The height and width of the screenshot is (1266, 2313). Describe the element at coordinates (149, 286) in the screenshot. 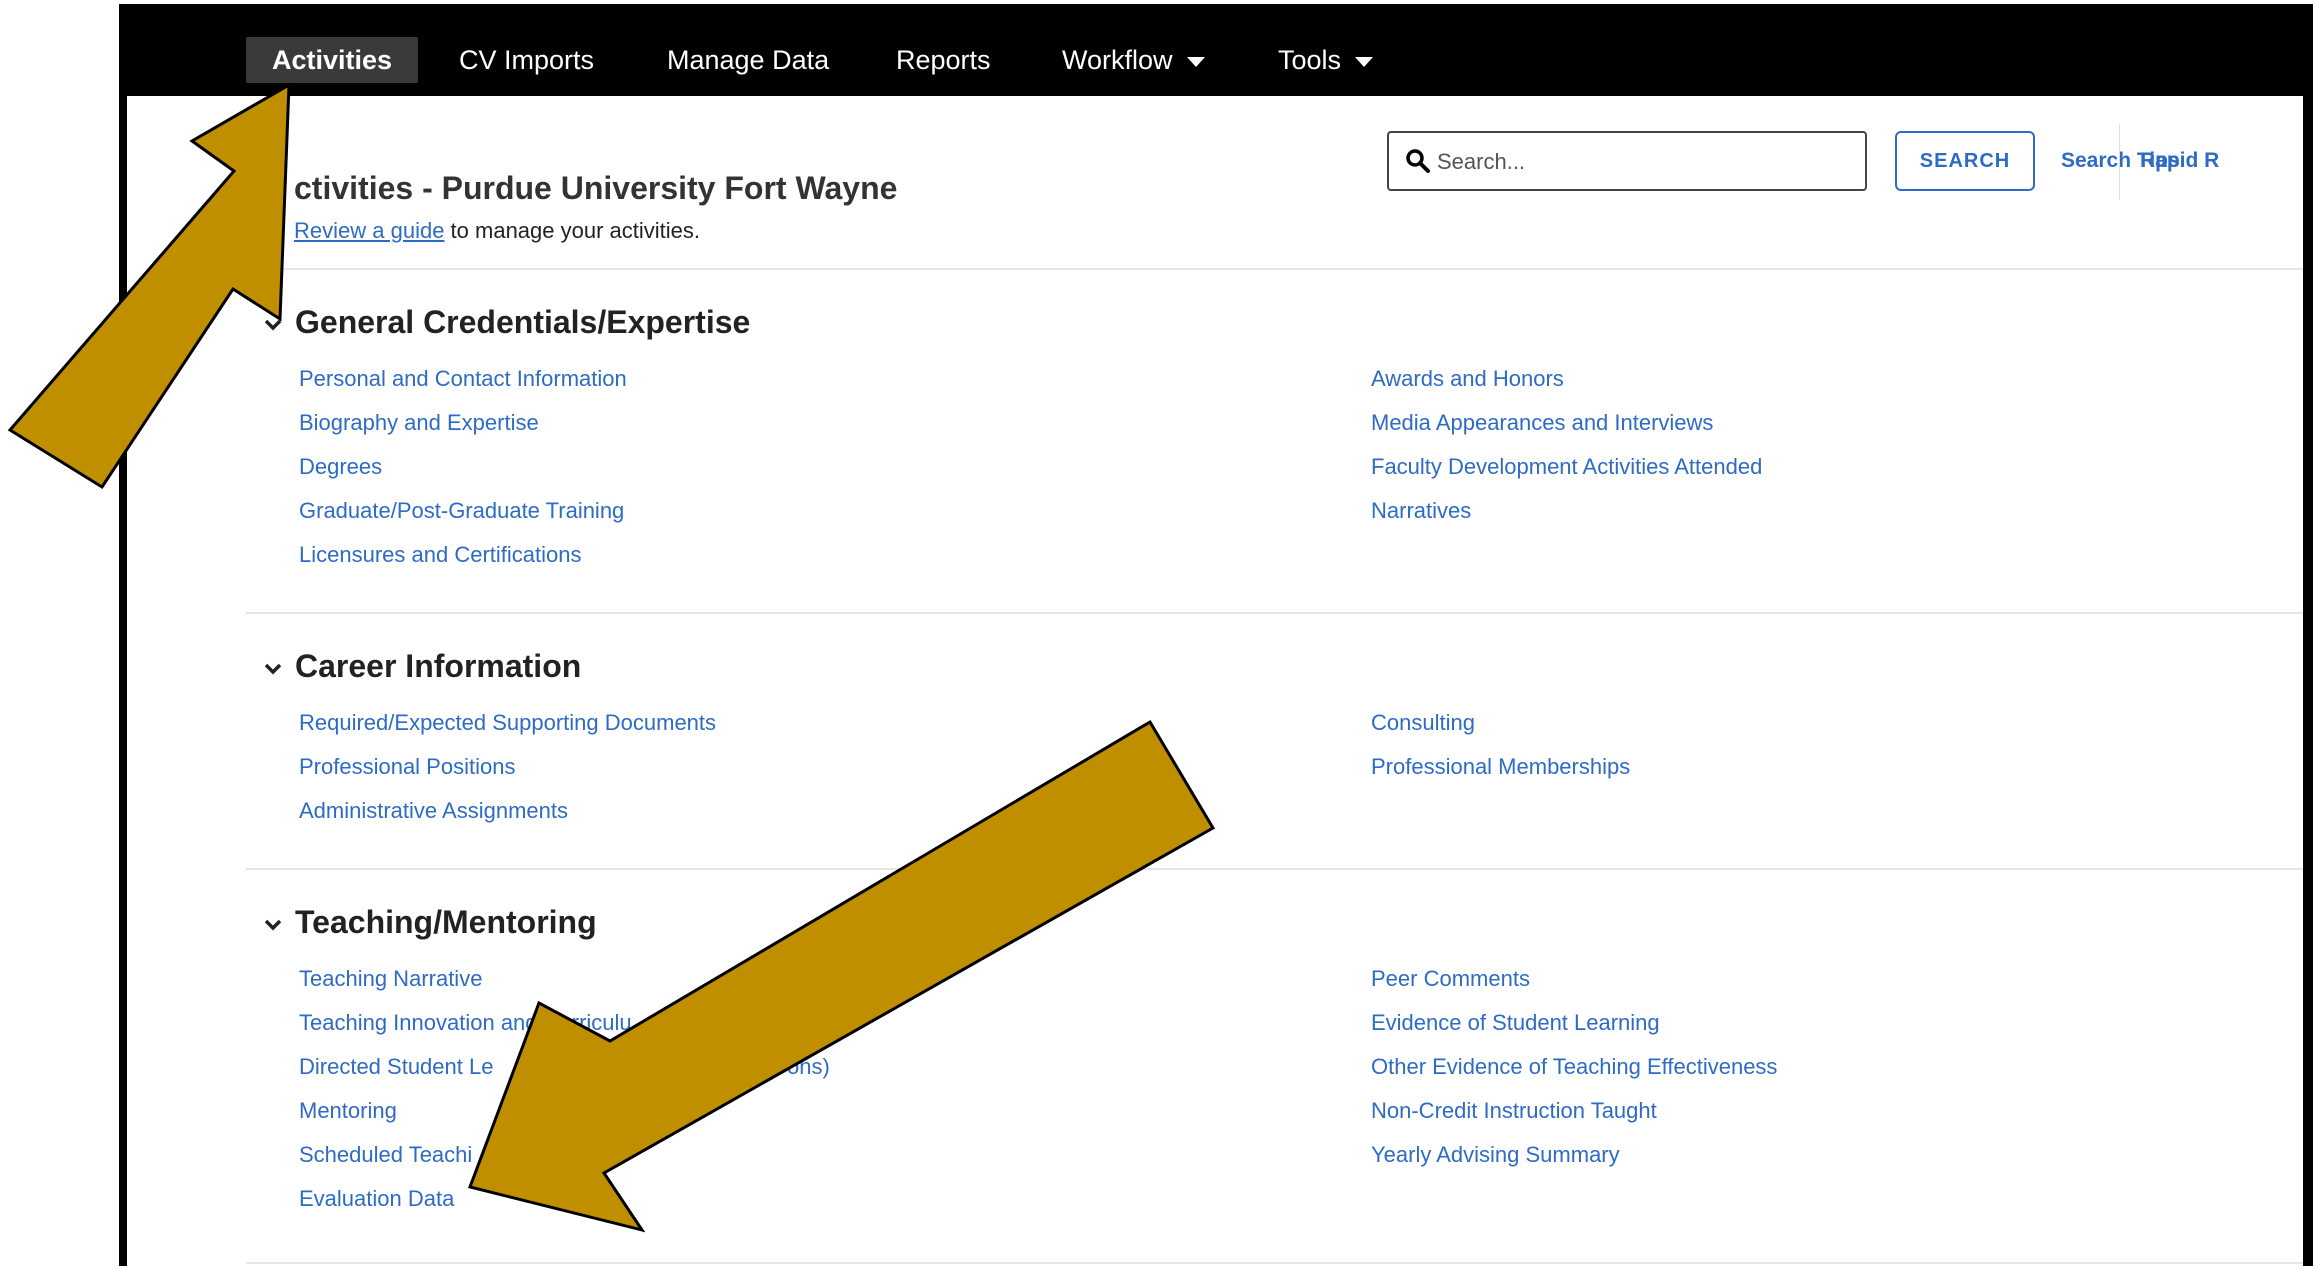

I see `arrow-annotation-top` at that location.